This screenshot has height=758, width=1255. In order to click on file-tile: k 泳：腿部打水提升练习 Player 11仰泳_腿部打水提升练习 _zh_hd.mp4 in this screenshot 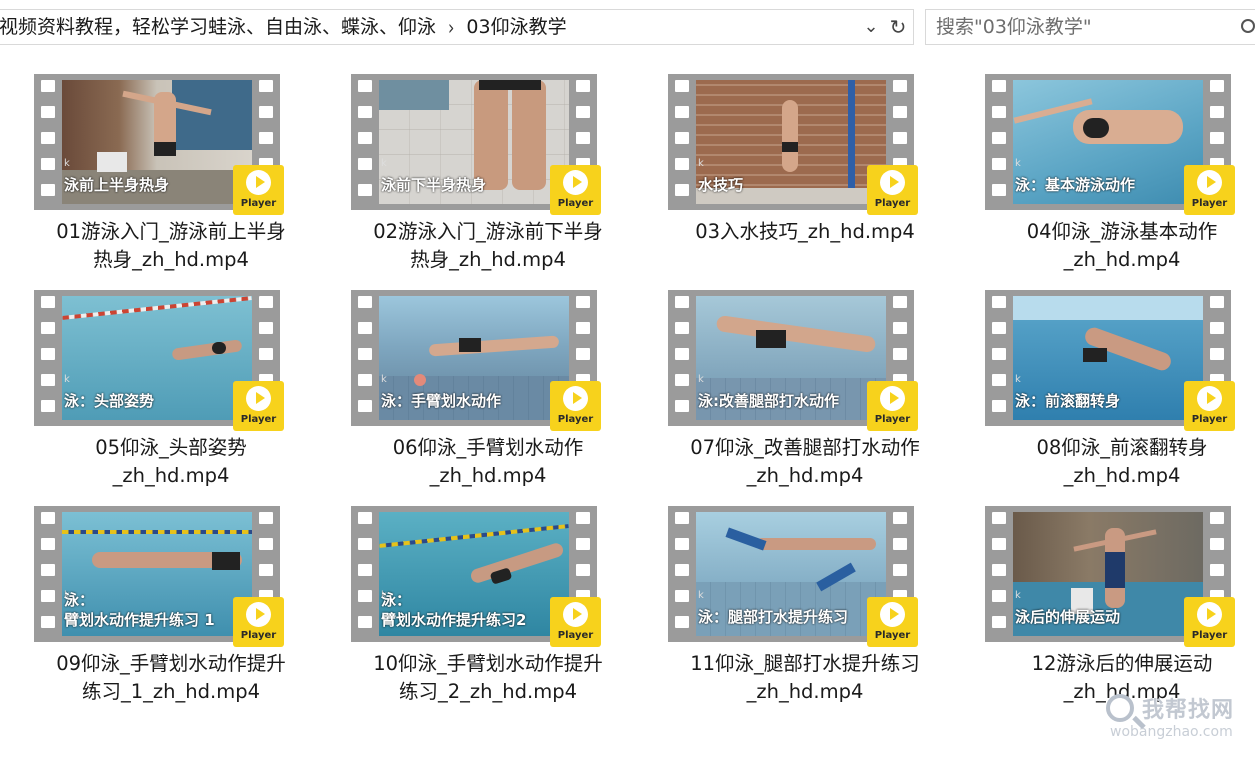, I will do `click(800, 594)`.